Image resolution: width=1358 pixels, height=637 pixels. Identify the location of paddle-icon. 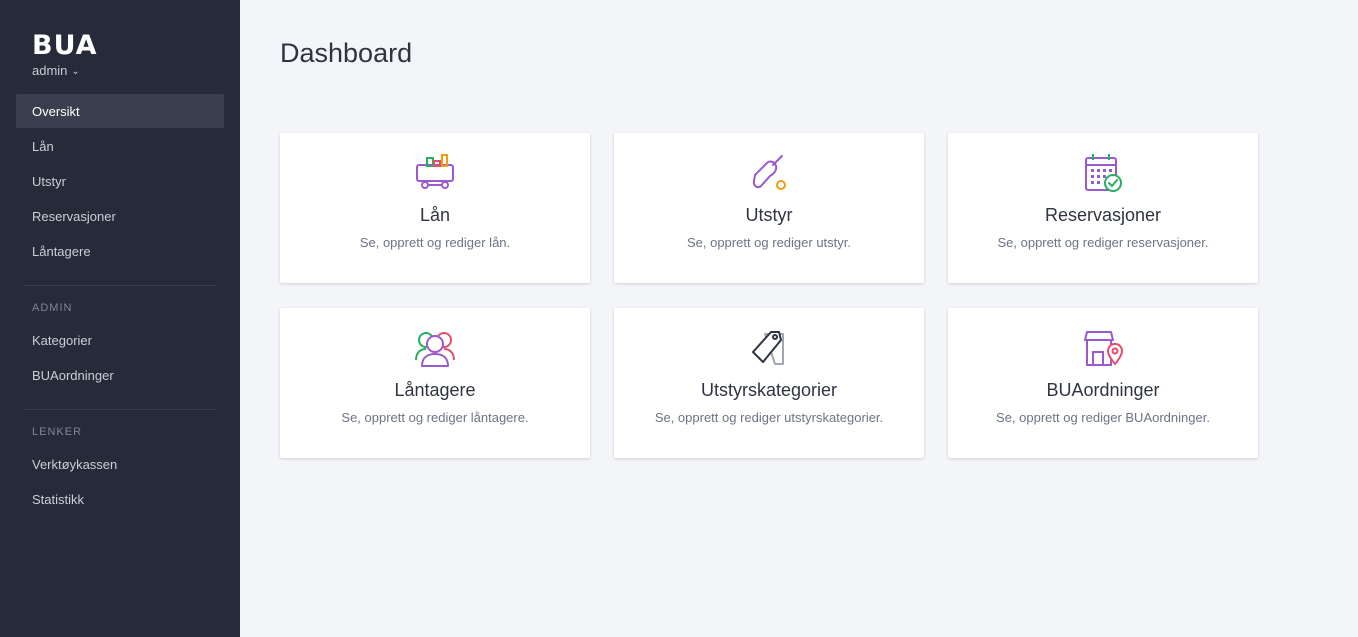
(769, 172).